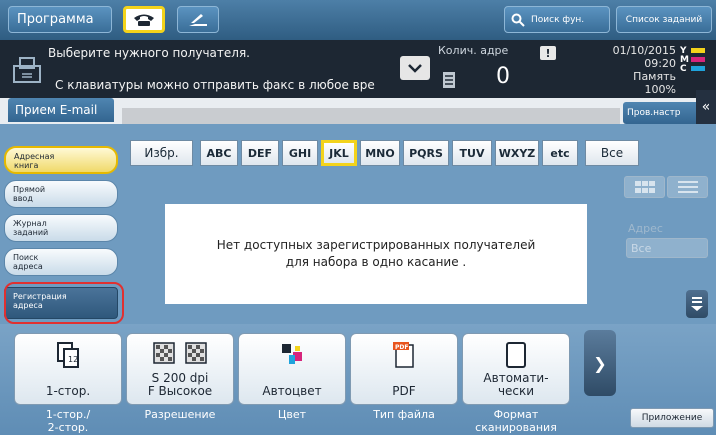 The image size is (716, 435). I want to click on resolution-icon-wrap, so click(180, 356).